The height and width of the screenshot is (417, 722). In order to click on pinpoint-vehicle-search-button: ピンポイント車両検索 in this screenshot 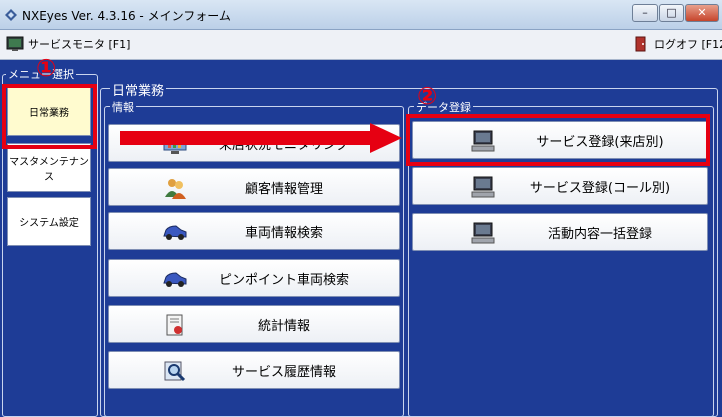, I will do `click(254, 278)`.